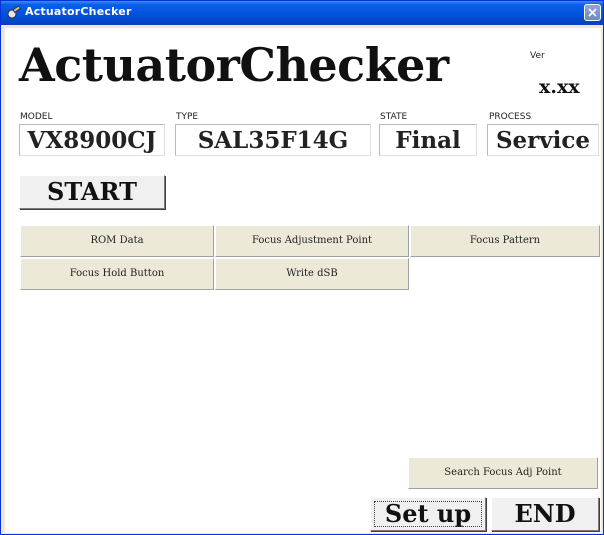 The height and width of the screenshot is (535, 604). What do you see at coordinates (234, 65) in the screenshot?
I see `app-title: ActuatorChecker` at bounding box center [234, 65].